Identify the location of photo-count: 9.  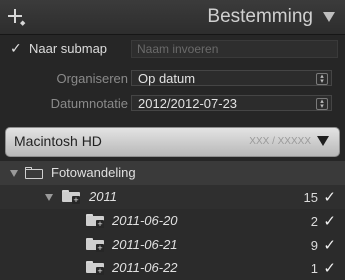
(314, 245).